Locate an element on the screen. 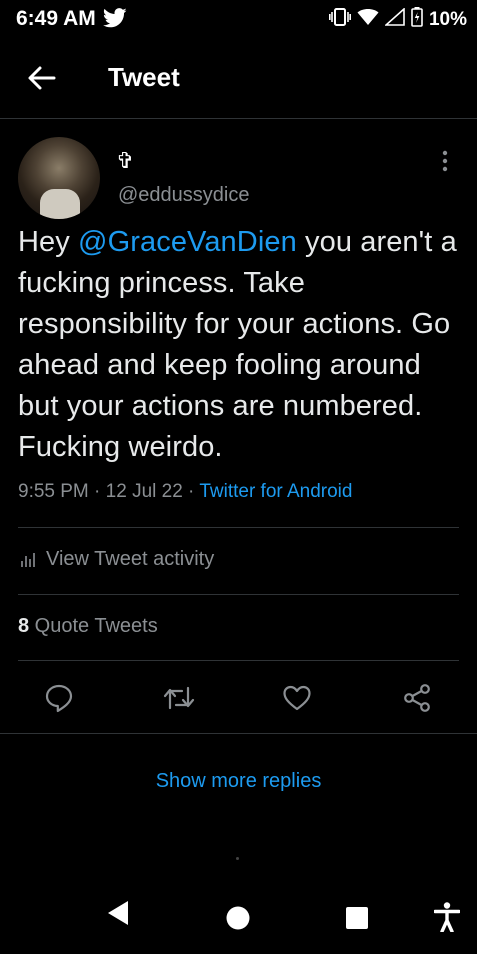 The height and width of the screenshot is (954, 477). like-button is located at coordinates (297, 698).